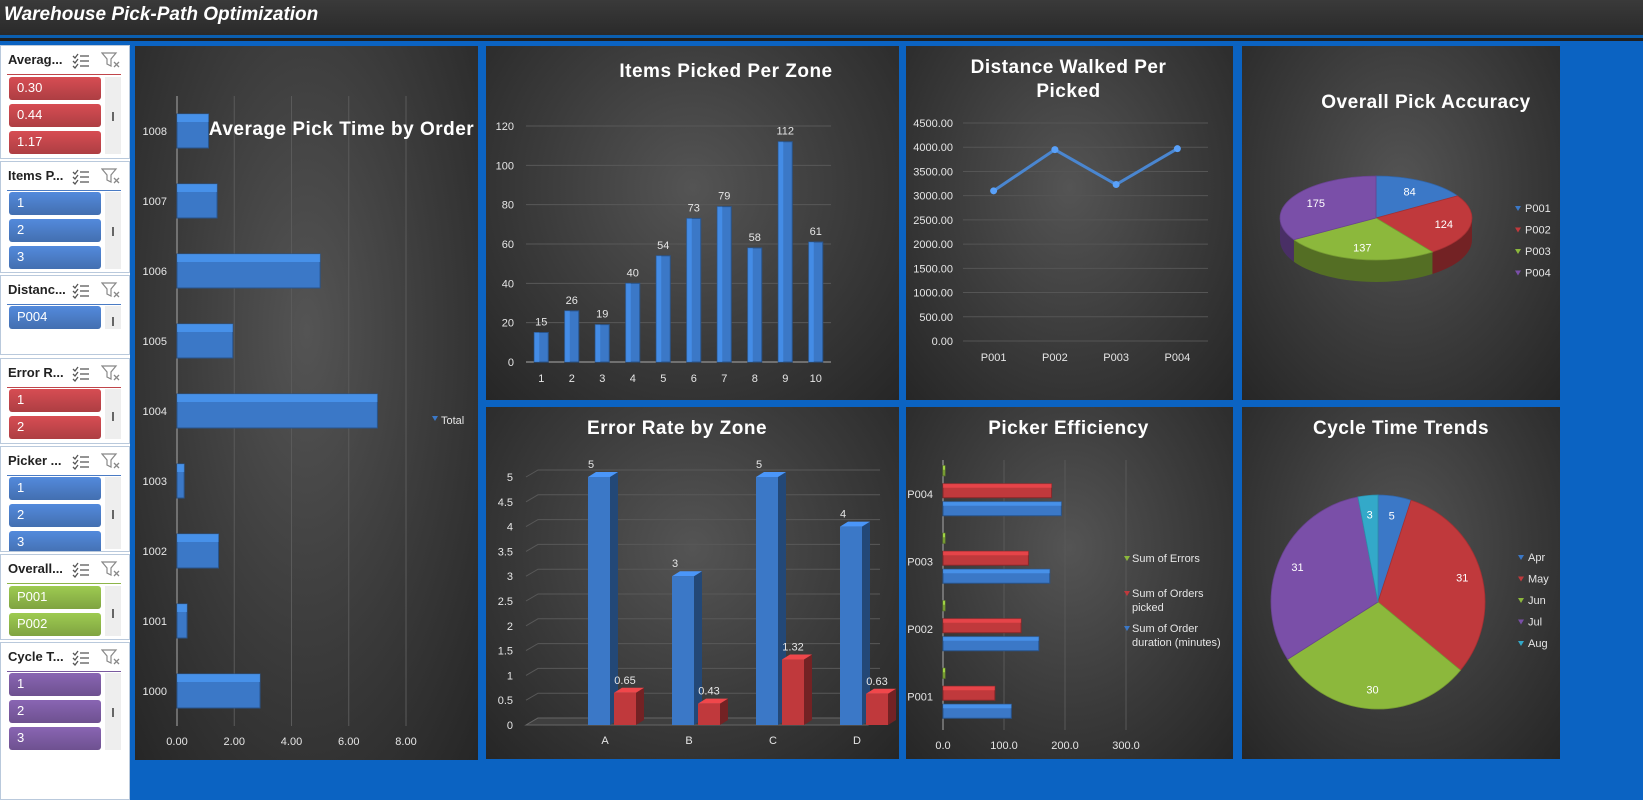 The height and width of the screenshot is (800, 1643). Describe the element at coordinates (541, 379) in the screenshot. I see `x-tick-label: 1` at that location.